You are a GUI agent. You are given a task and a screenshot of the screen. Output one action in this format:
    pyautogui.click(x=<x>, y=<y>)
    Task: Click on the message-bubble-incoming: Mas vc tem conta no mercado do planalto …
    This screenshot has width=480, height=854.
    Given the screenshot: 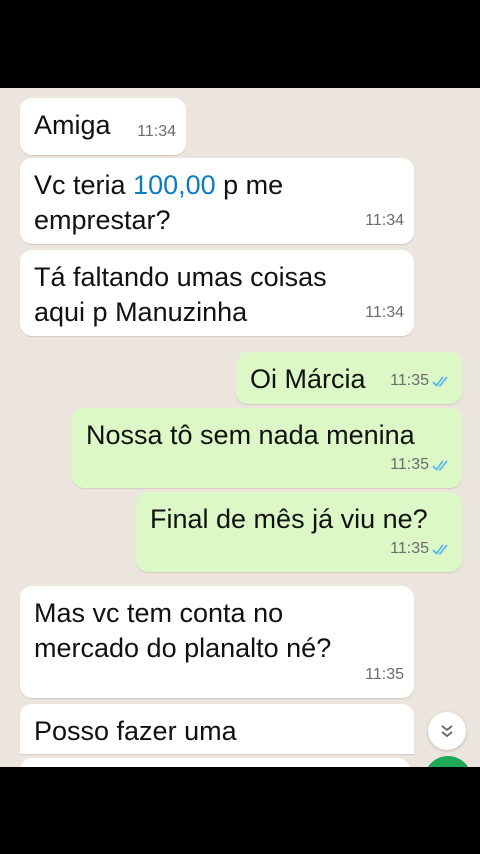 What is the action you would take?
    pyautogui.click(x=217, y=642)
    